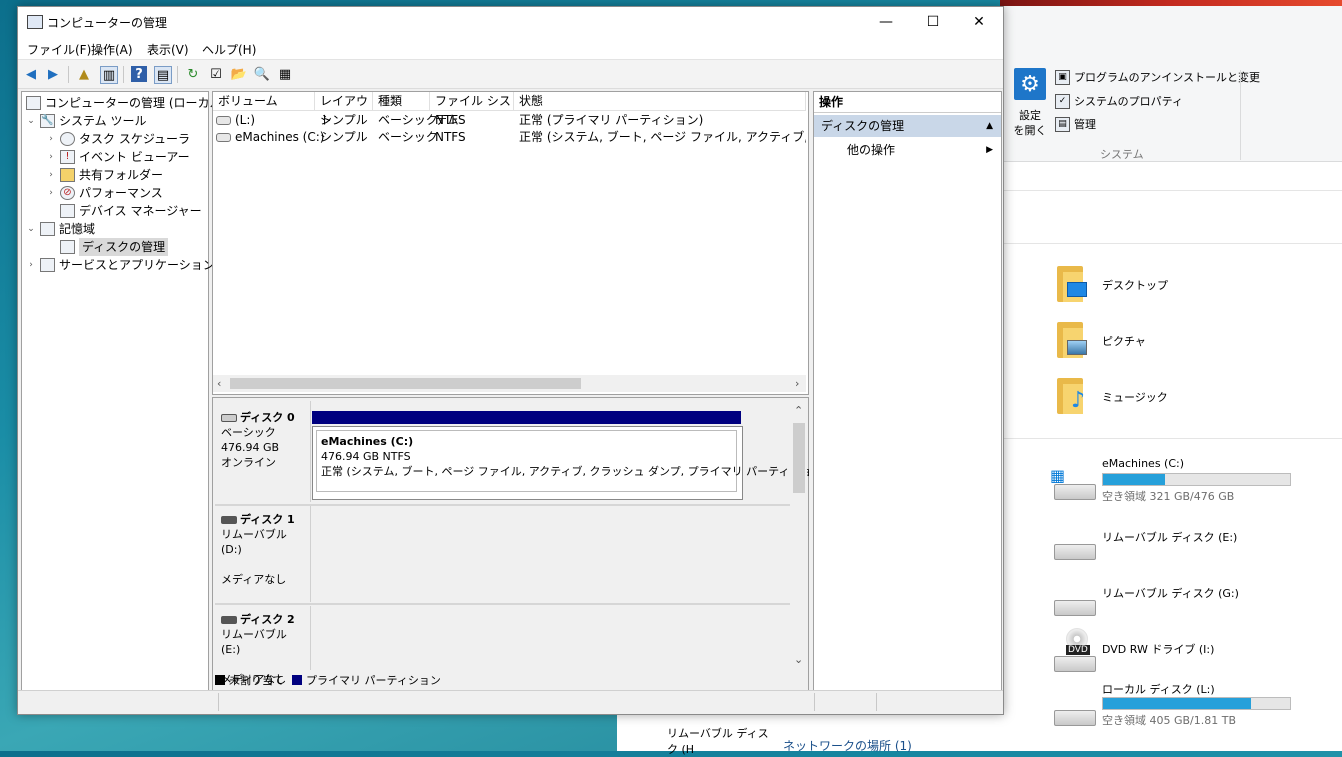 The image size is (1342, 757). I want to click on scroll-right-icon: ›, so click(797, 383).